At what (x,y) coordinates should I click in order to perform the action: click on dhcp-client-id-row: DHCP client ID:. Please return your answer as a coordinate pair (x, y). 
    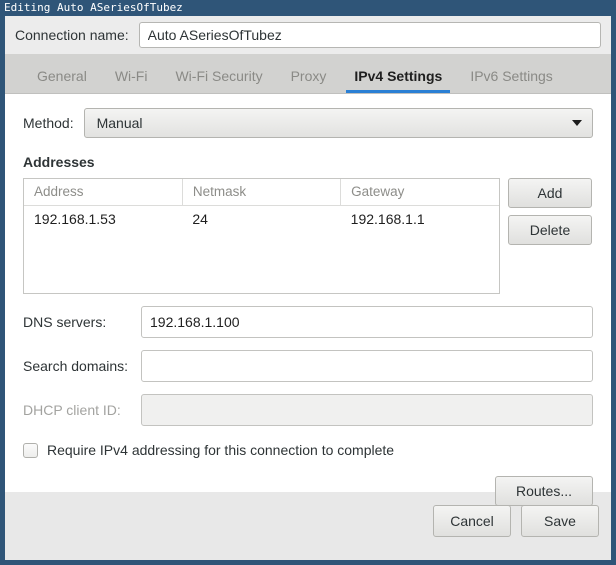
    Looking at the image, I should click on (308, 410).